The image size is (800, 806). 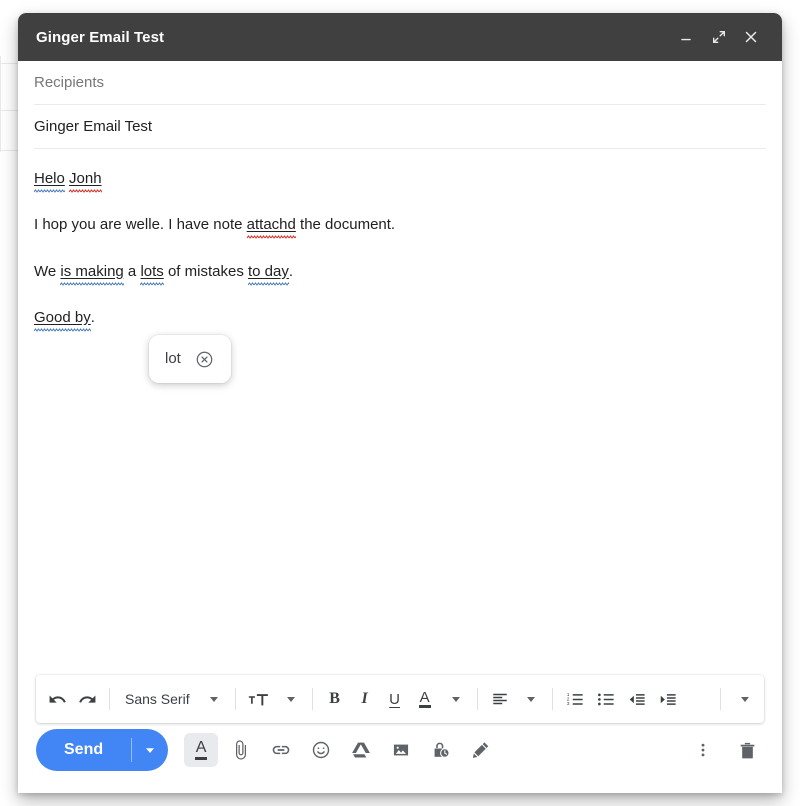 I want to click on underline-label: U, so click(x=395, y=699).